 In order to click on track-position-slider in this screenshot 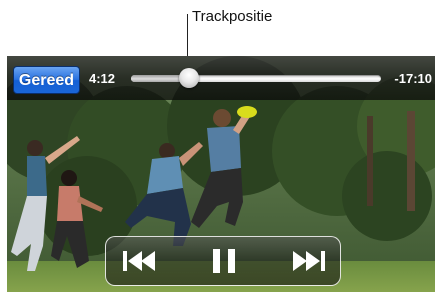, I will do `click(256, 78)`.